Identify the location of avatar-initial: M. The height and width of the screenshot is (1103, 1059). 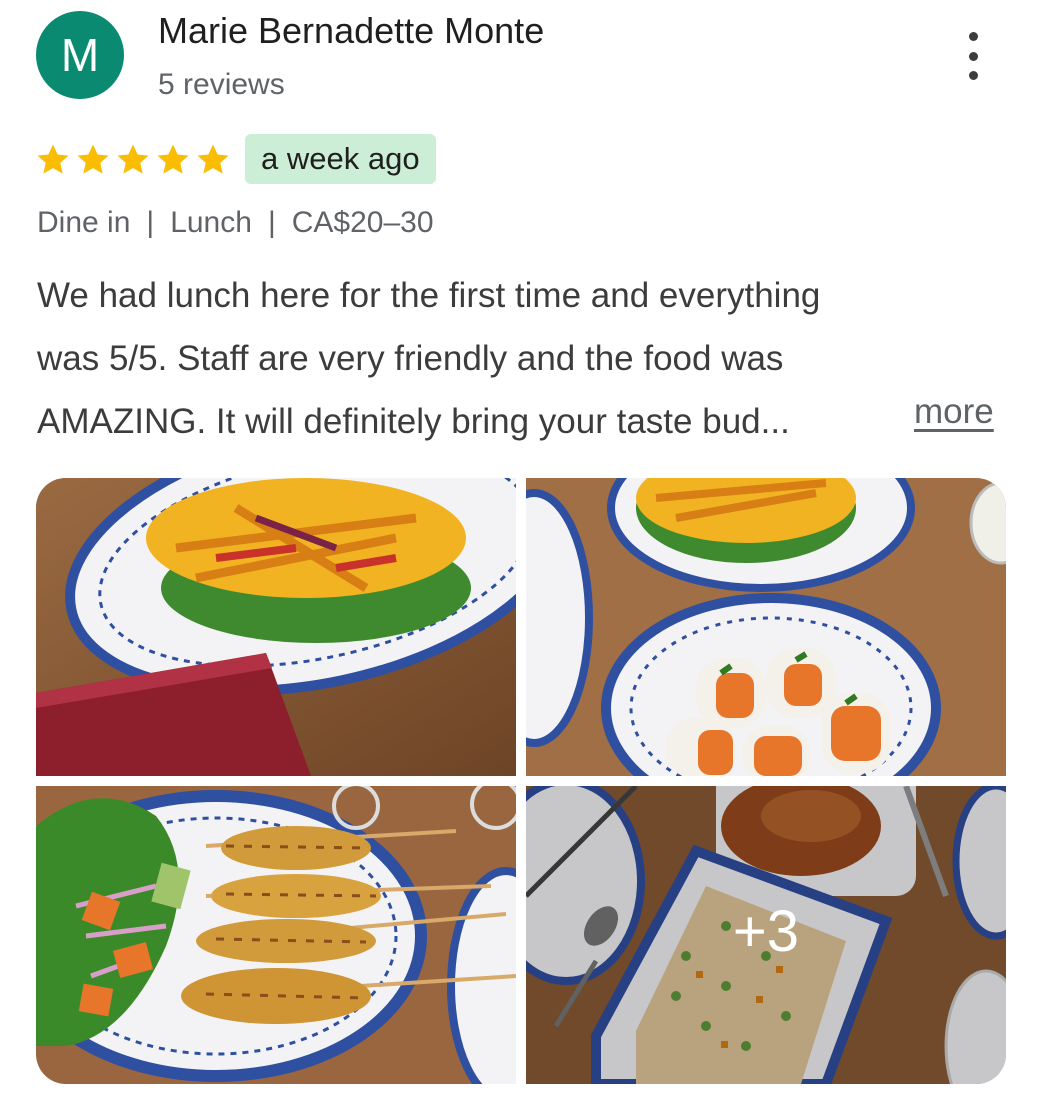
(80, 55).